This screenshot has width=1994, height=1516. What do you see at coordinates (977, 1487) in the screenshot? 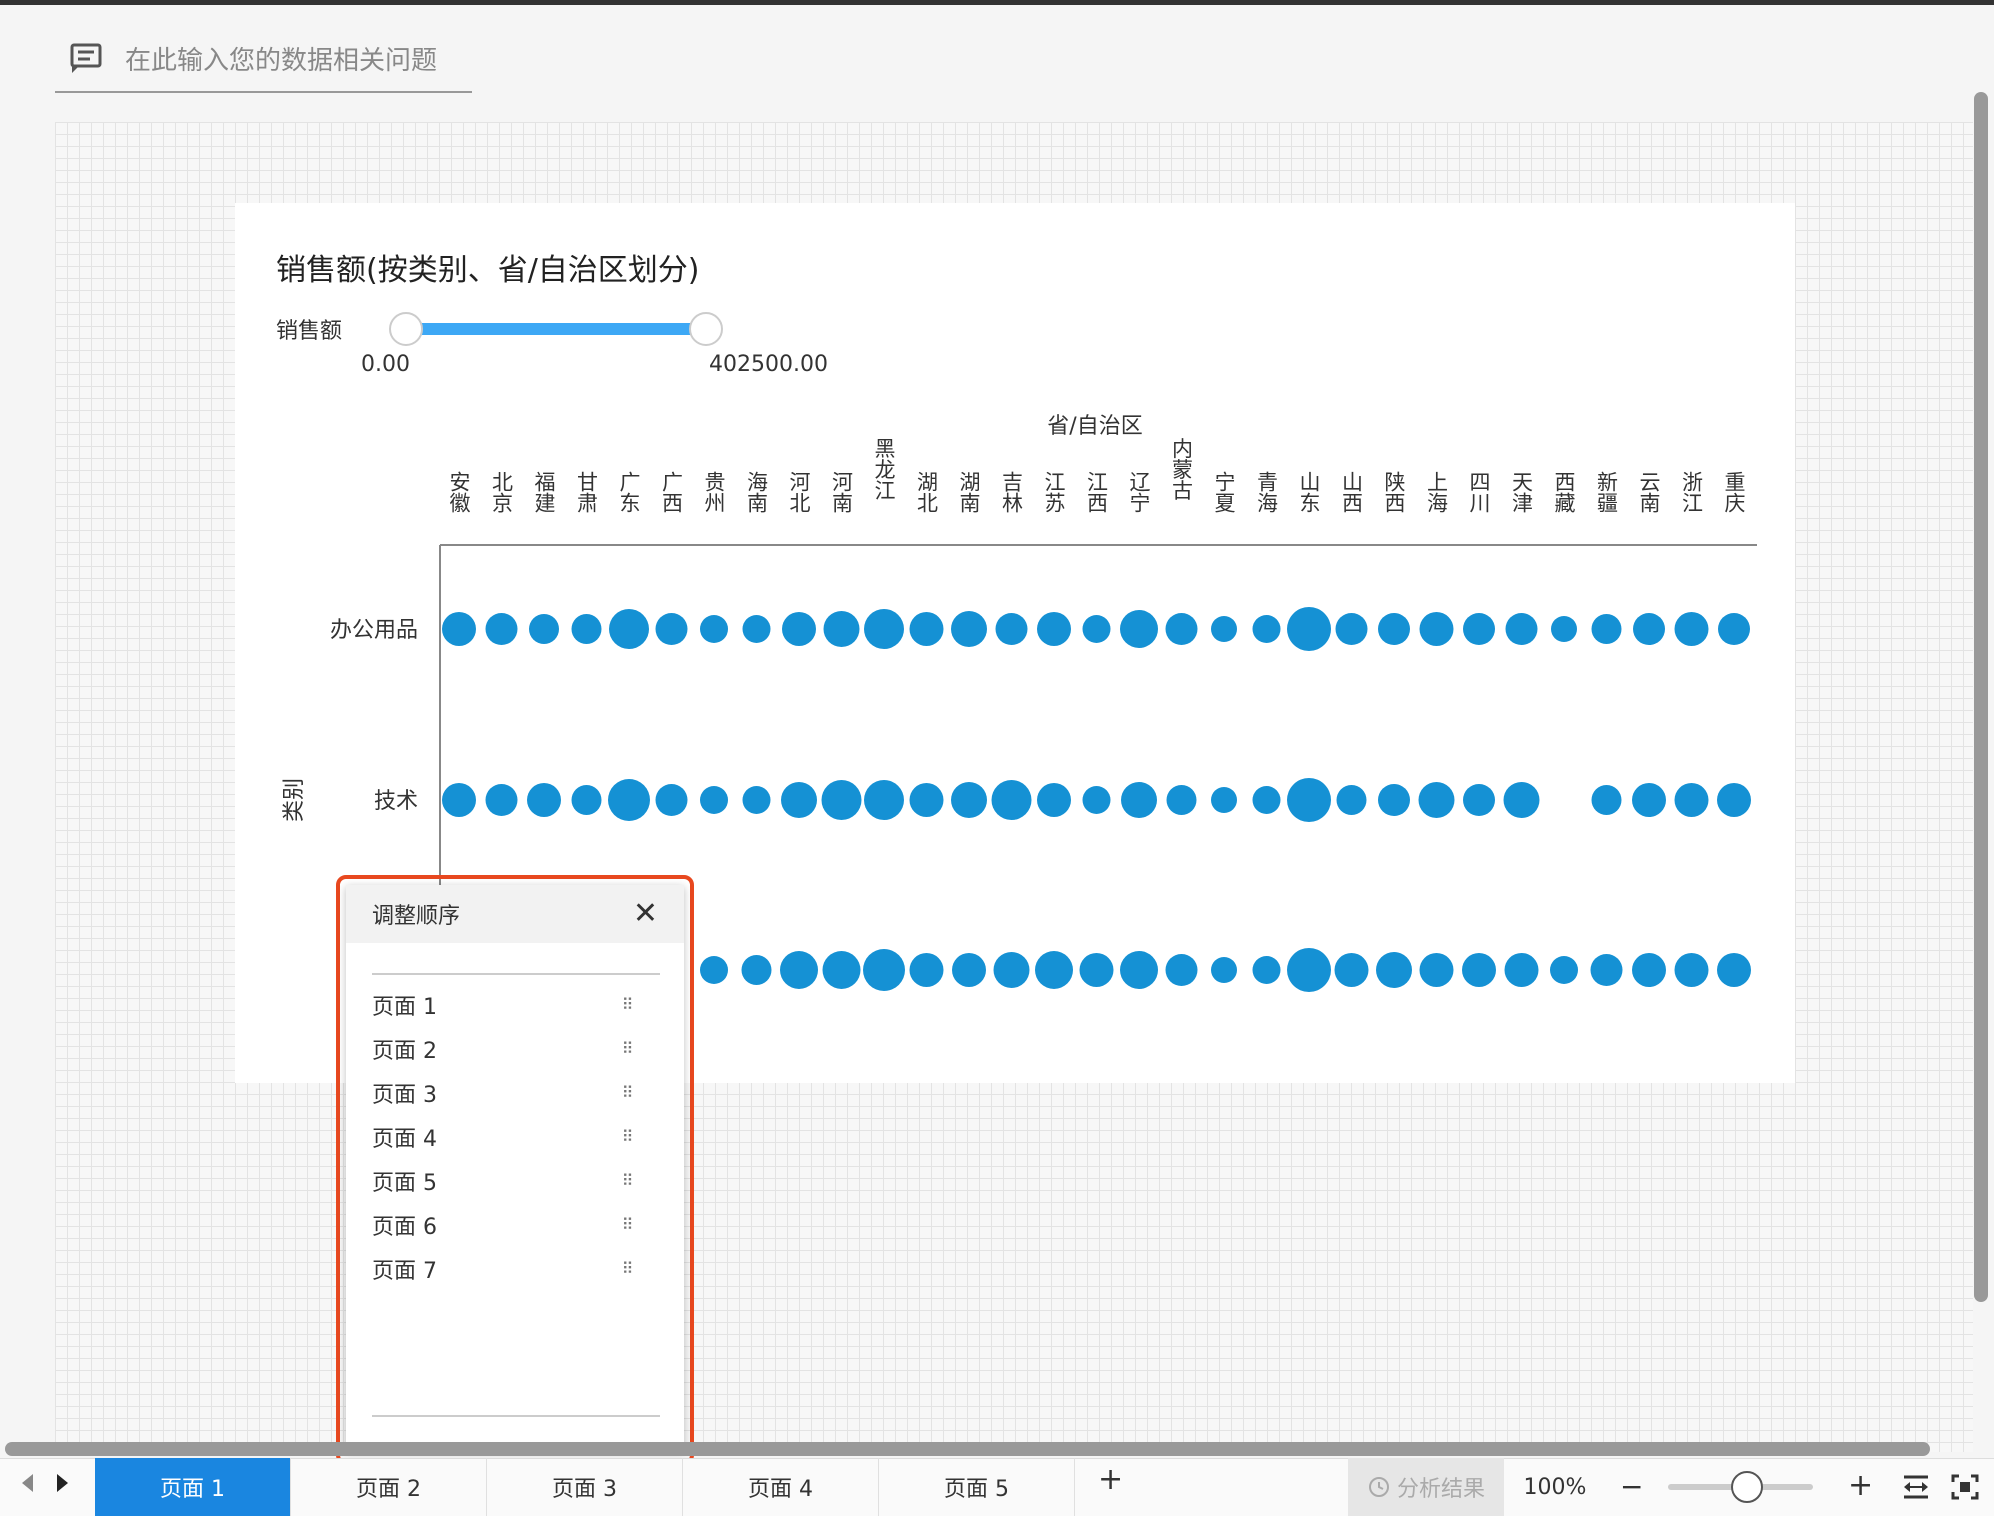
I see `page-tab-5: 页面 5` at bounding box center [977, 1487].